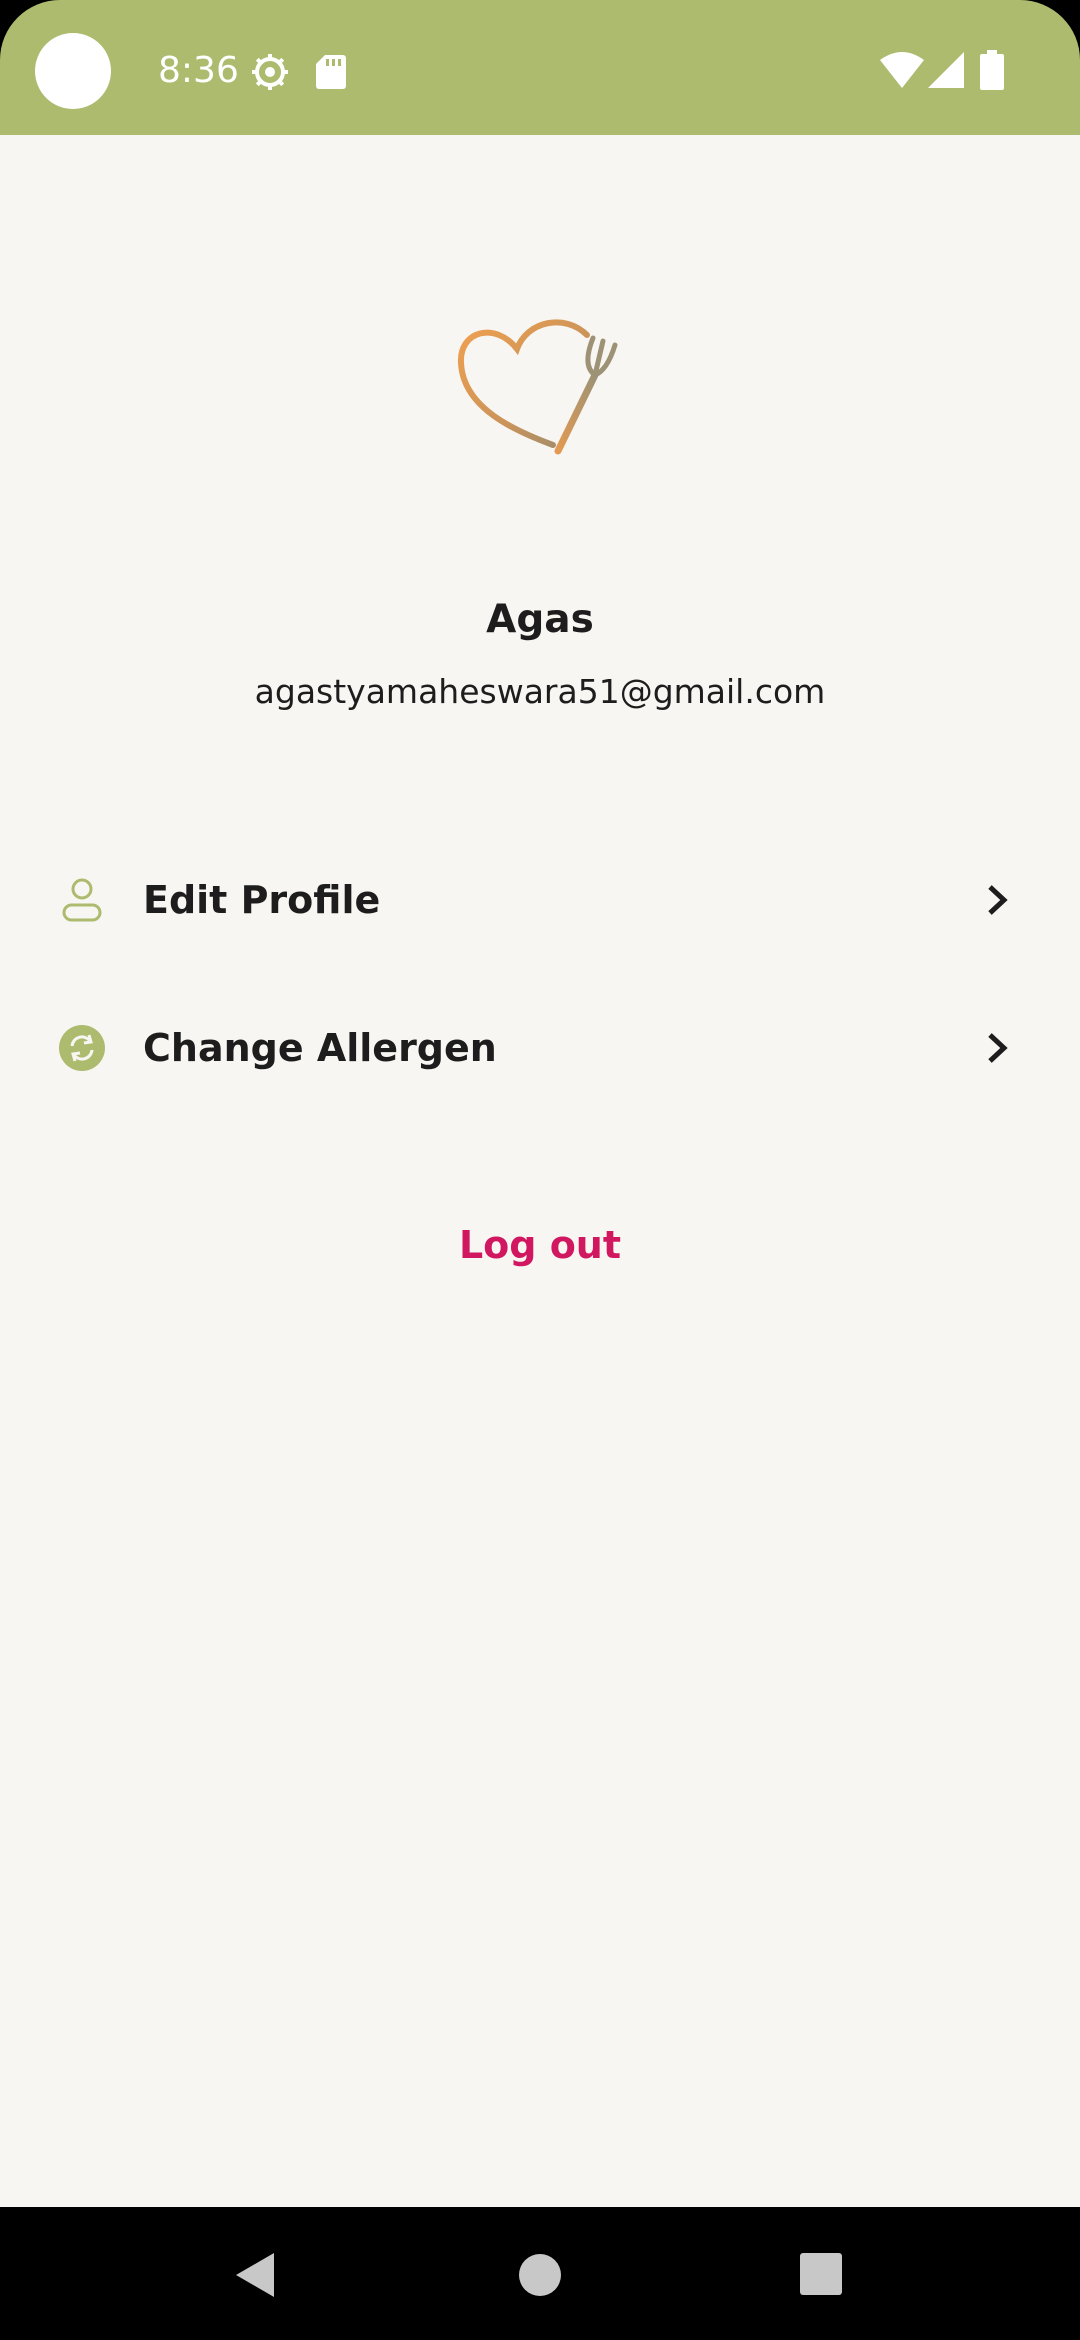 The image size is (1080, 2340). What do you see at coordinates (270, 72) in the screenshot?
I see `settings-gear-icon` at bounding box center [270, 72].